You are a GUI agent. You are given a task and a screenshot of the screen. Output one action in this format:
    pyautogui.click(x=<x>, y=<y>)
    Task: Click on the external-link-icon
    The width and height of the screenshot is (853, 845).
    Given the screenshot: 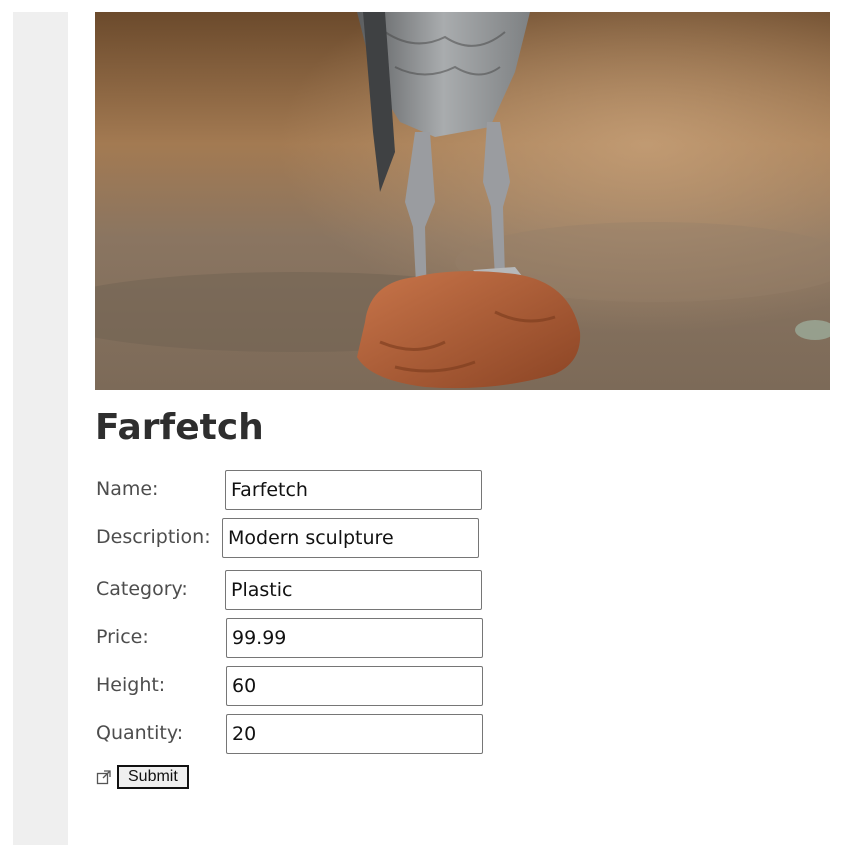 What is the action you would take?
    pyautogui.click(x=104, y=777)
    